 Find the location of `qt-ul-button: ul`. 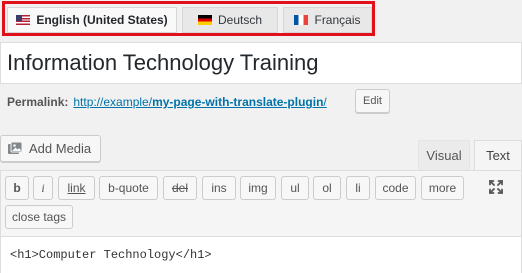

qt-ul-button: ul is located at coordinates (295, 188).